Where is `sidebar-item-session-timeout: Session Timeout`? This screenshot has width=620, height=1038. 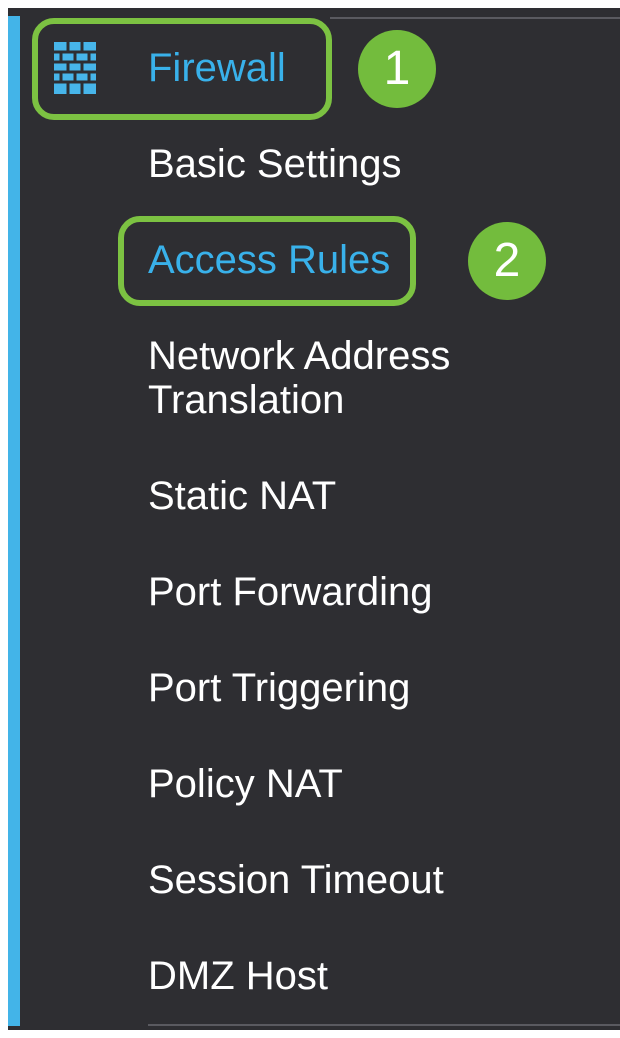 sidebar-item-session-timeout: Session Timeout is located at coordinates (296, 880).